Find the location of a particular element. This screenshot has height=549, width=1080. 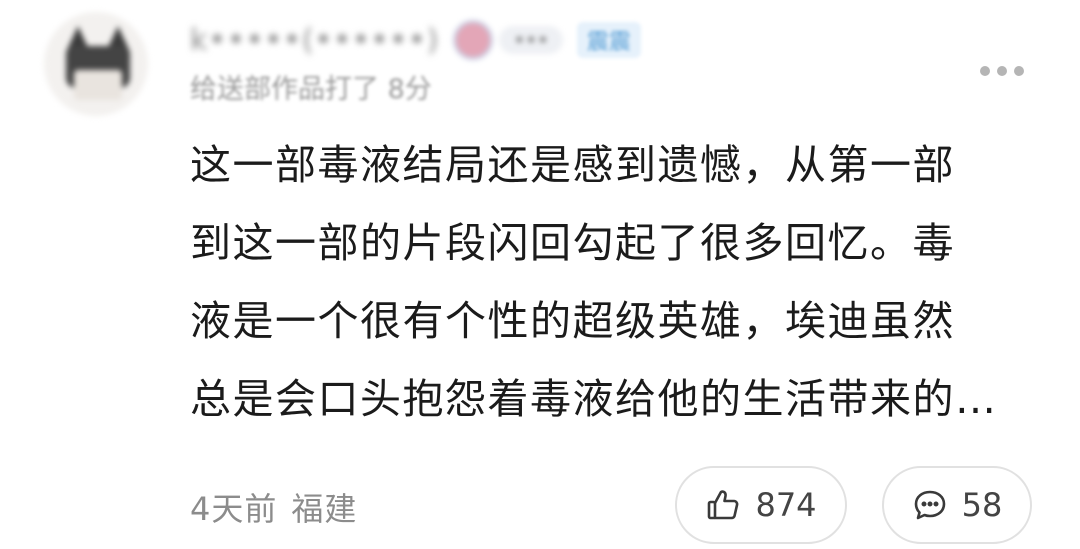

location: 福建 is located at coordinates (324, 509).